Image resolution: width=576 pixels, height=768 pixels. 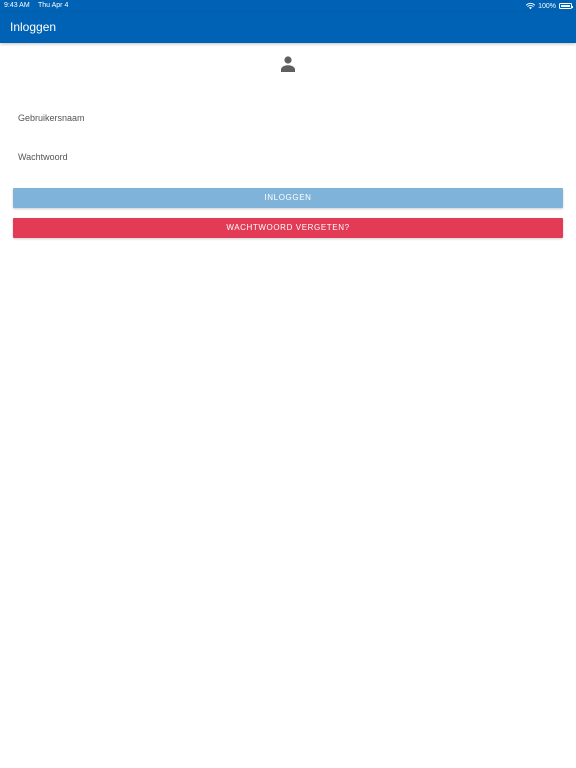 I want to click on battery-level, so click(x=565, y=6).